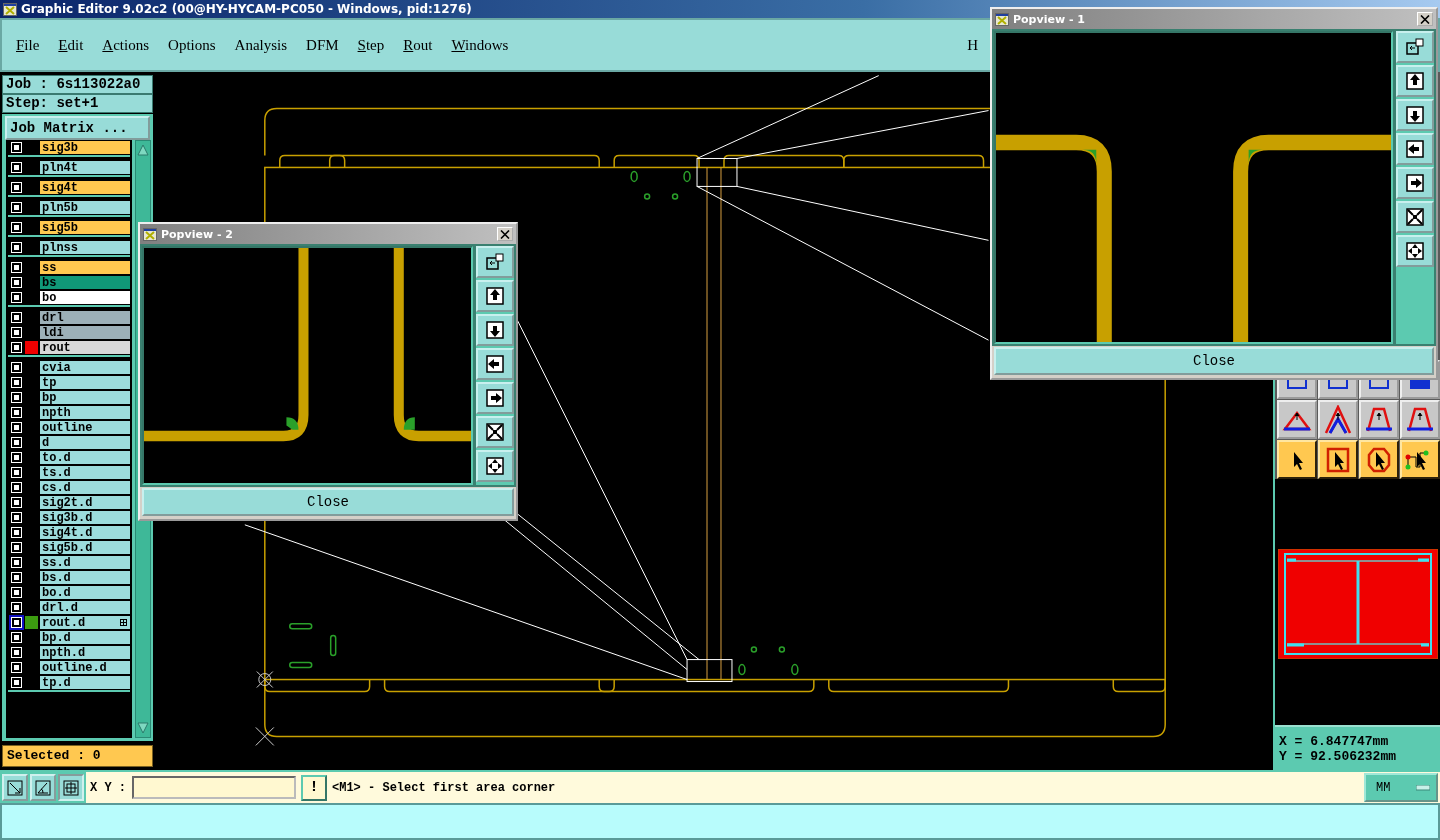 The width and height of the screenshot is (1440, 840). Describe the element at coordinates (69, 577) in the screenshot. I see `layer-row: bs.d` at that location.